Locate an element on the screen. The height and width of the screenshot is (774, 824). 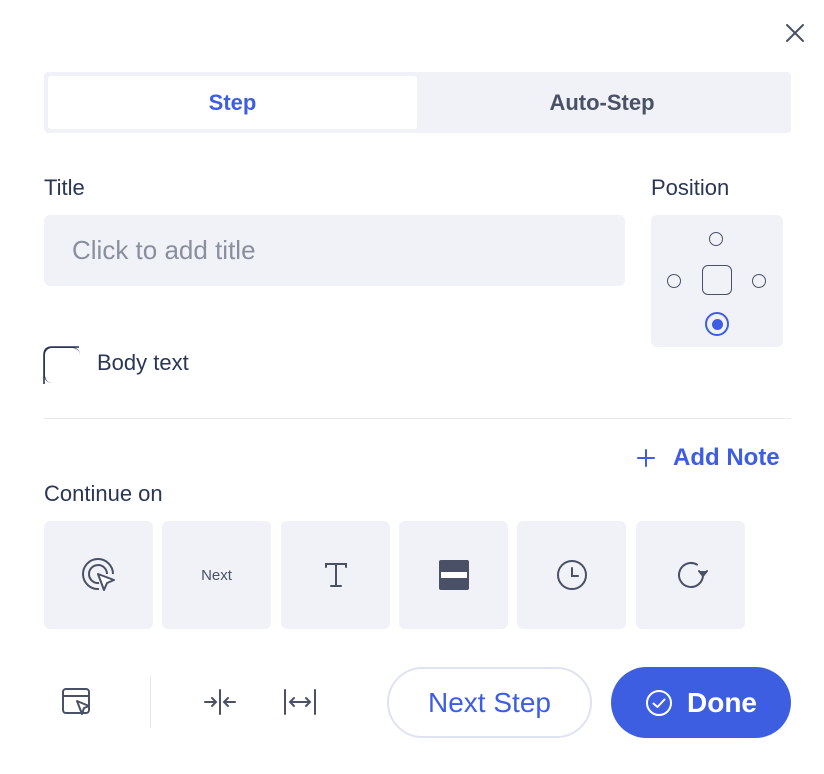
body-text-label: Body text is located at coordinates (143, 362).